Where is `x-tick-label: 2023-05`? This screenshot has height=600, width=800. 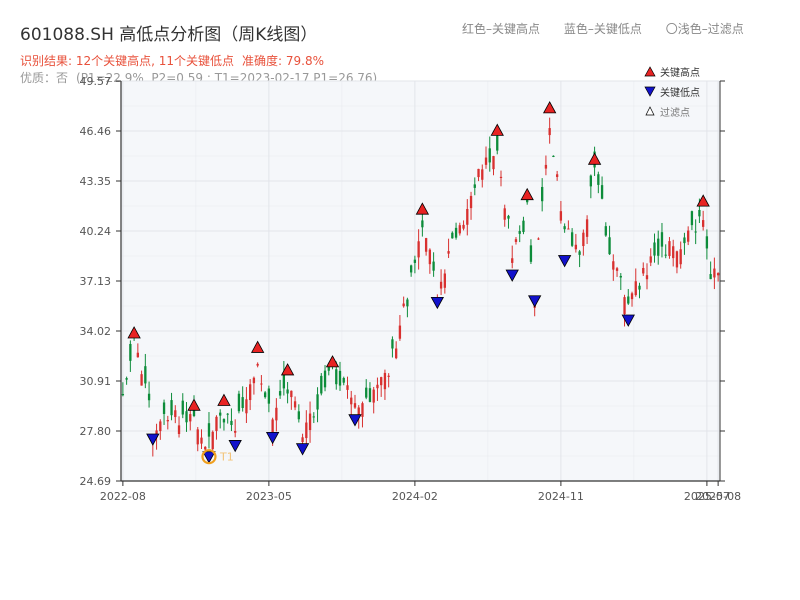
x-tick-label: 2023-05 is located at coordinates (269, 496).